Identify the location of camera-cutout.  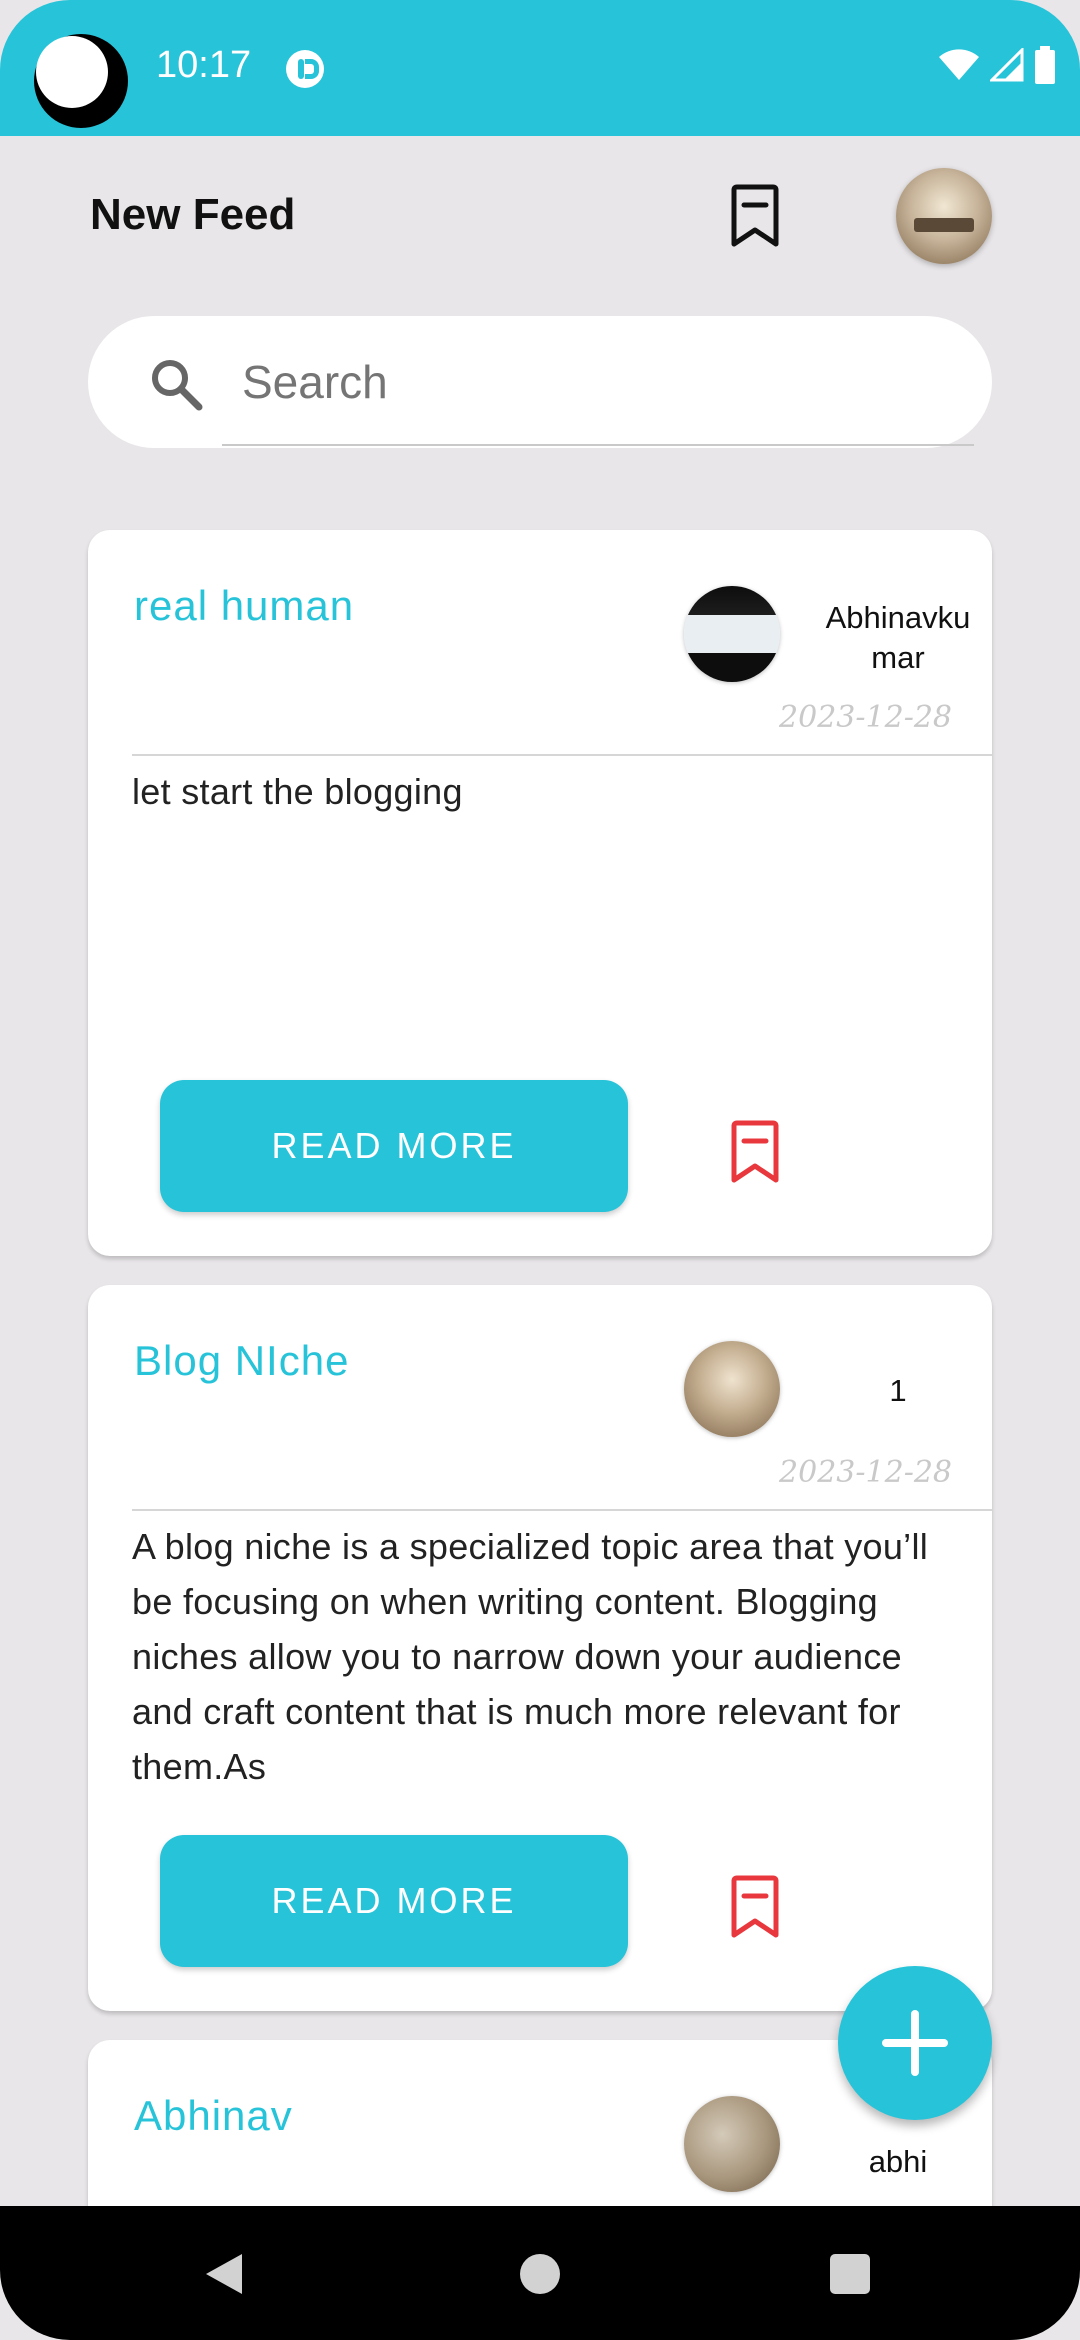
(81, 81).